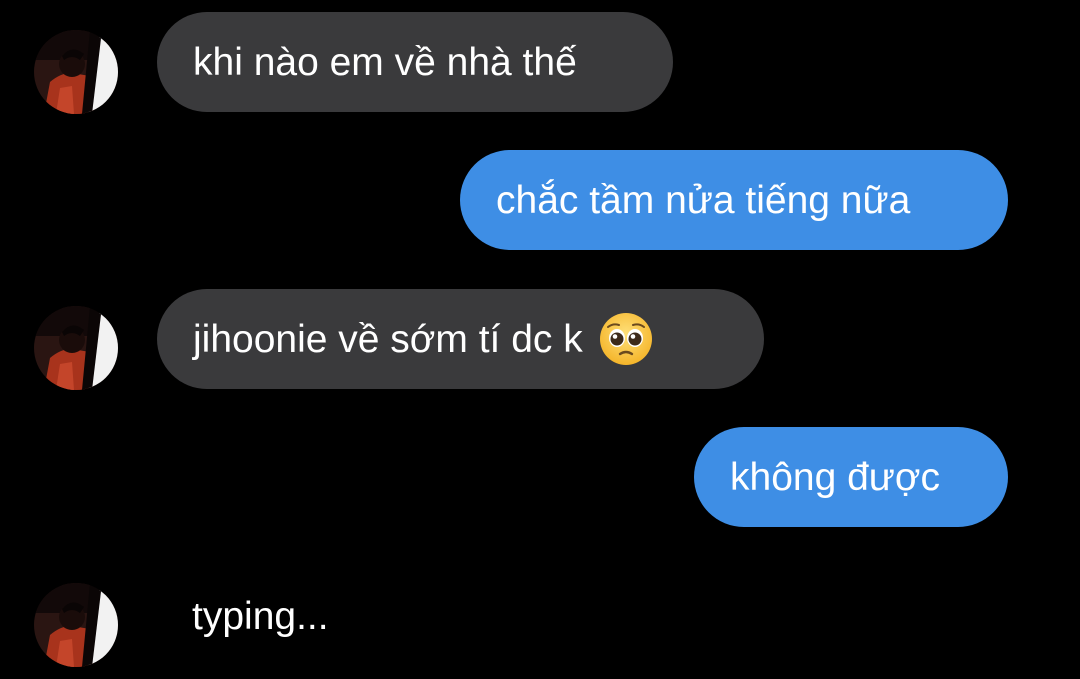  Describe the element at coordinates (703, 200) in the screenshot. I see `message-text: chắc tầm nửa tiếng nữa` at that location.